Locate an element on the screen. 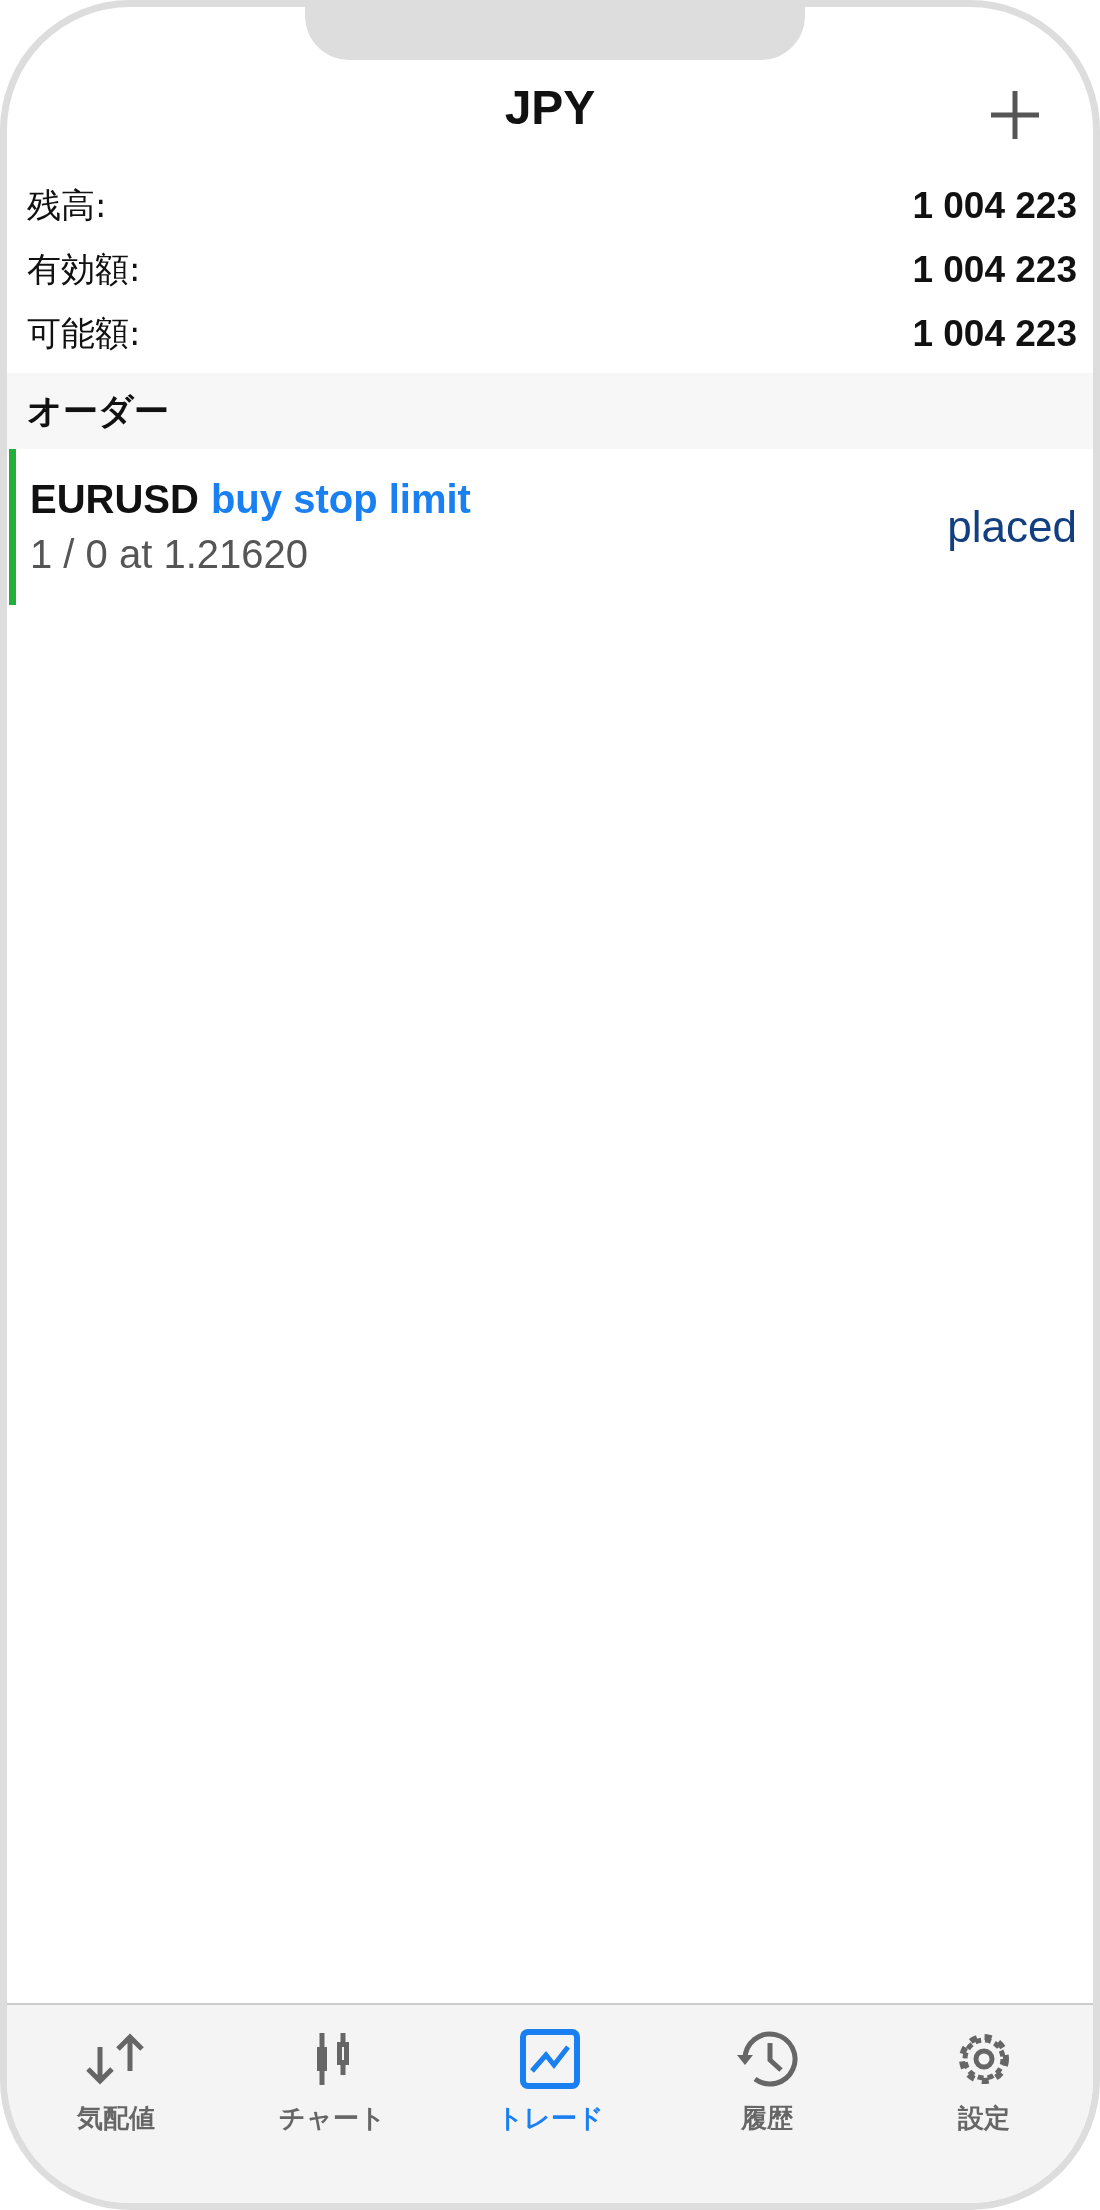 The image size is (1100, 2210). tab: チャート is located at coordinates (333, 2115).